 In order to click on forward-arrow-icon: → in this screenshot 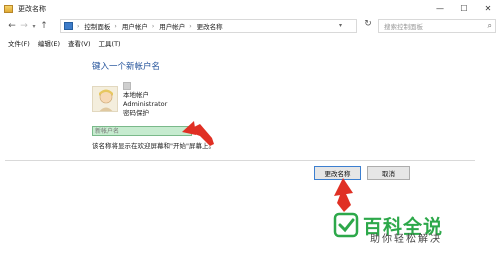, I will do `click(24, 26)`.